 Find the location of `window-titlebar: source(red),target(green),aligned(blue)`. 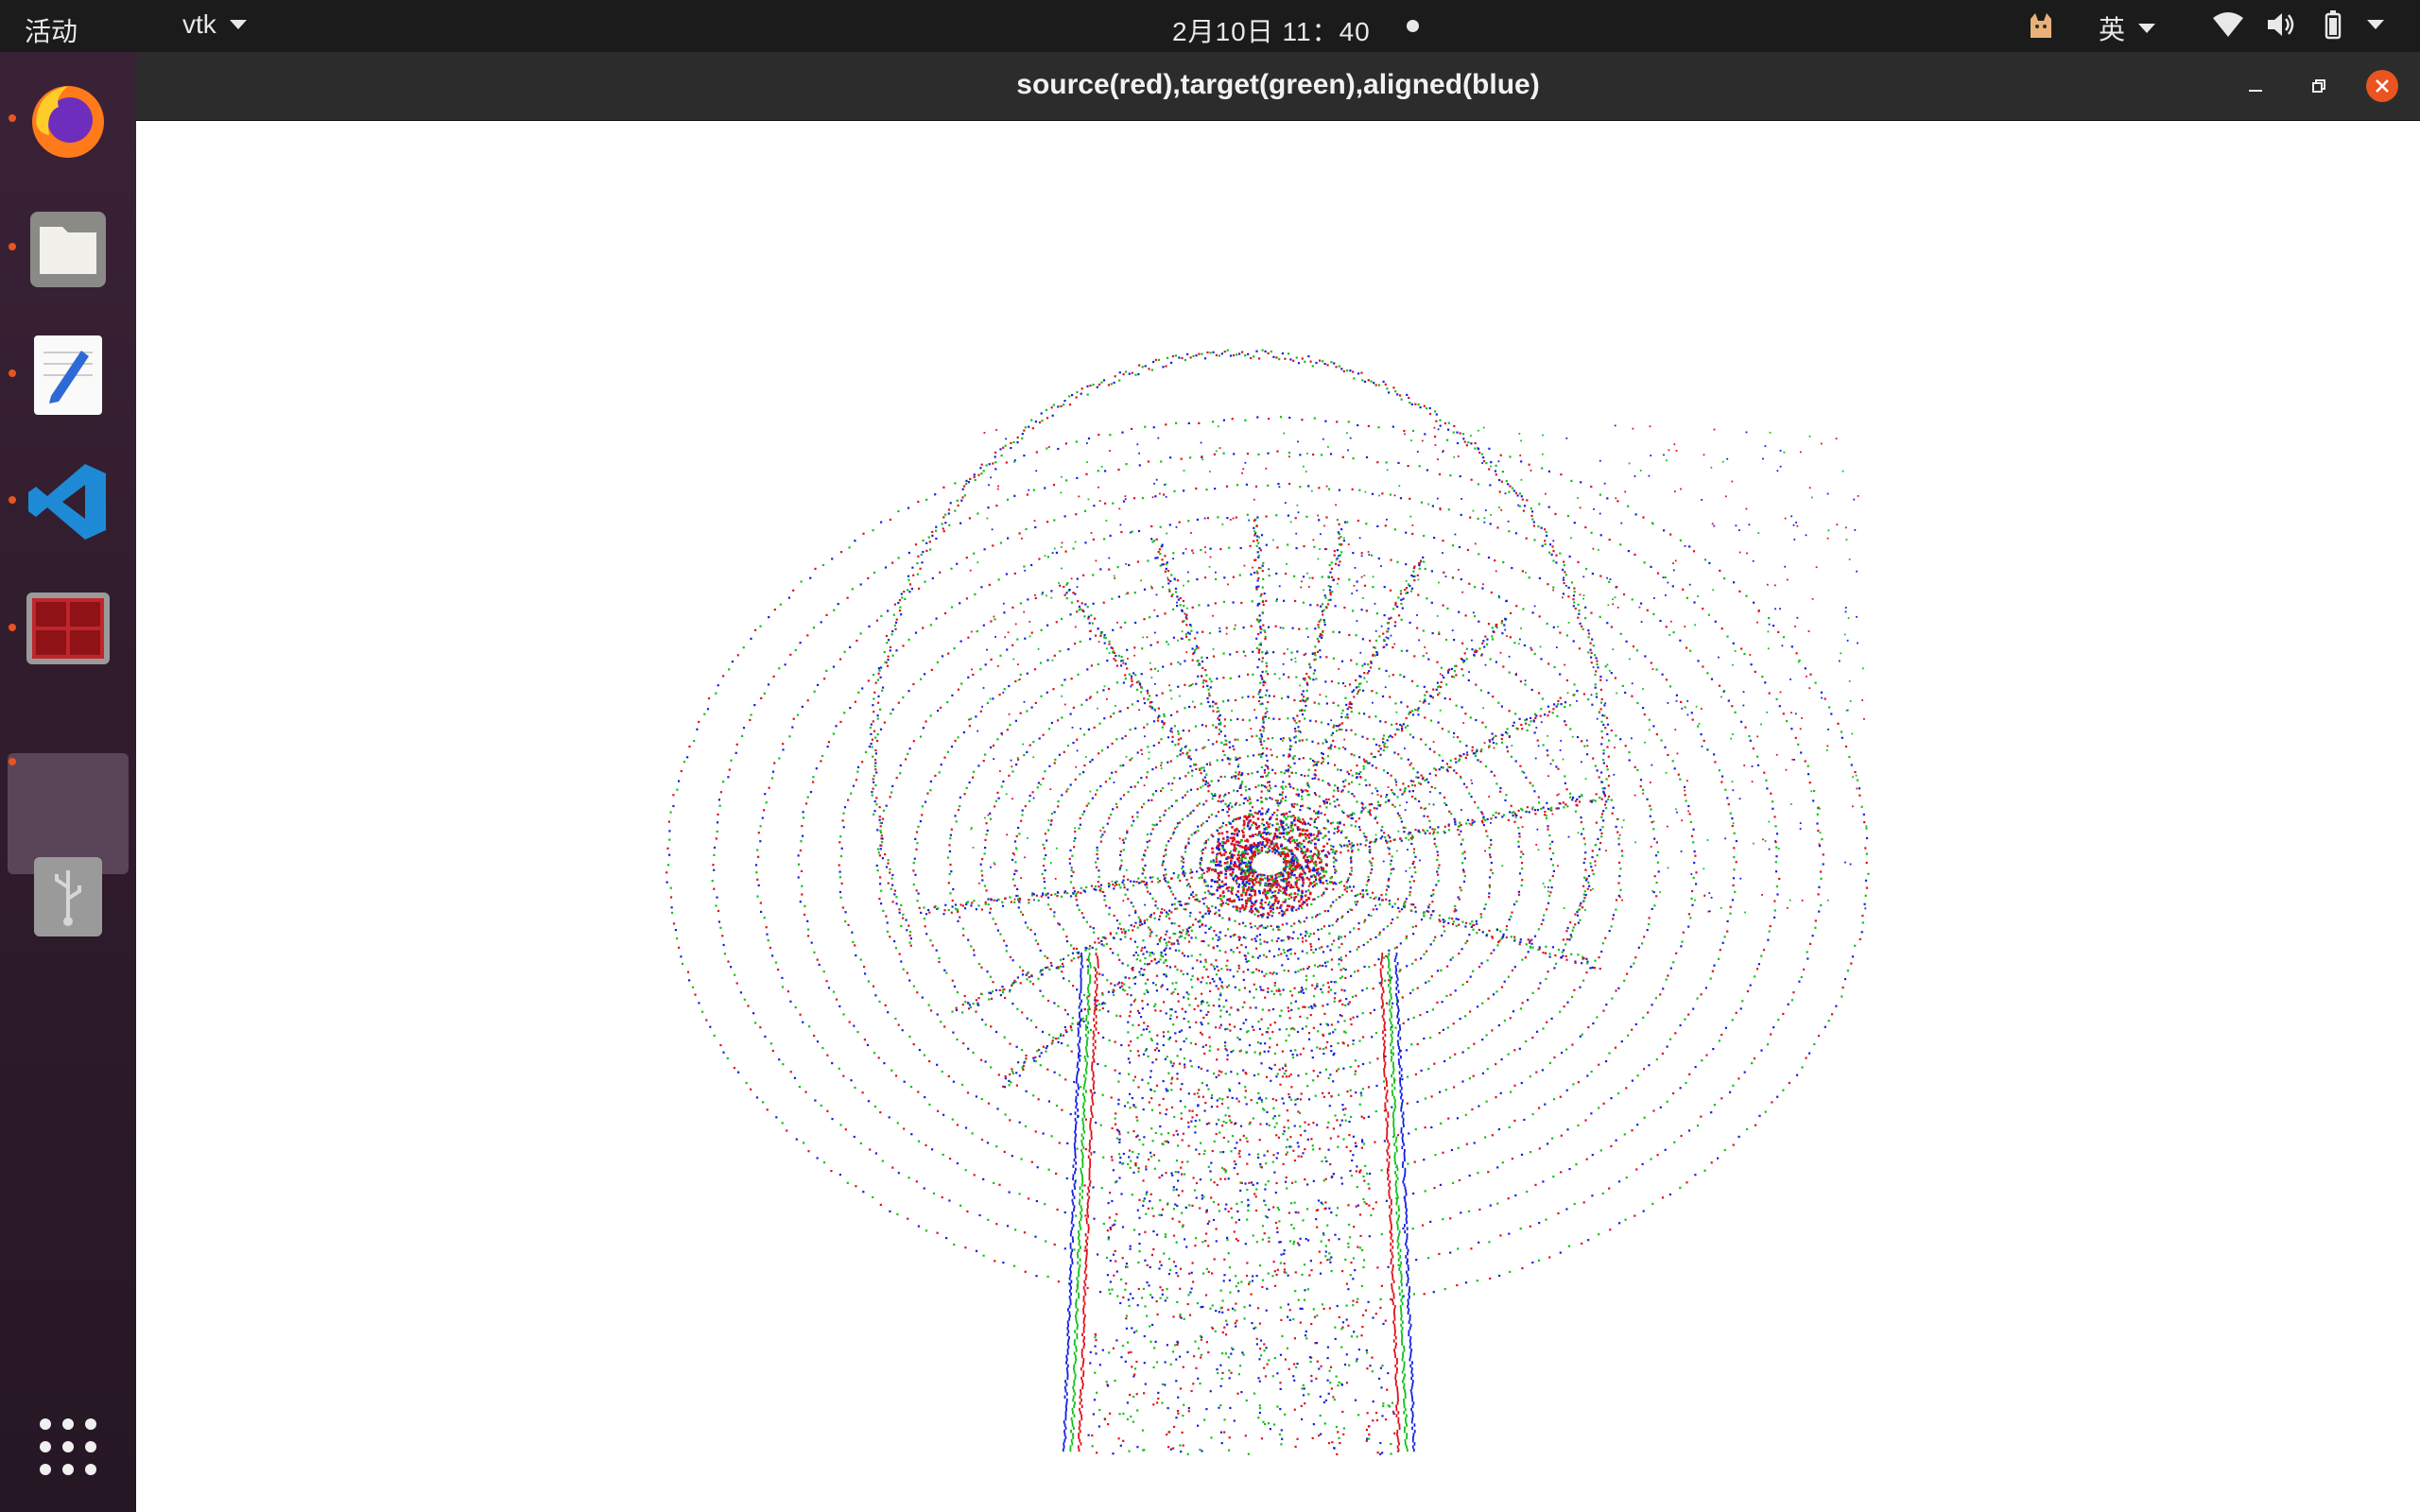

window-titlebar: source(red),target(green),aligned(blue) is located at coordinates (1278, 86).